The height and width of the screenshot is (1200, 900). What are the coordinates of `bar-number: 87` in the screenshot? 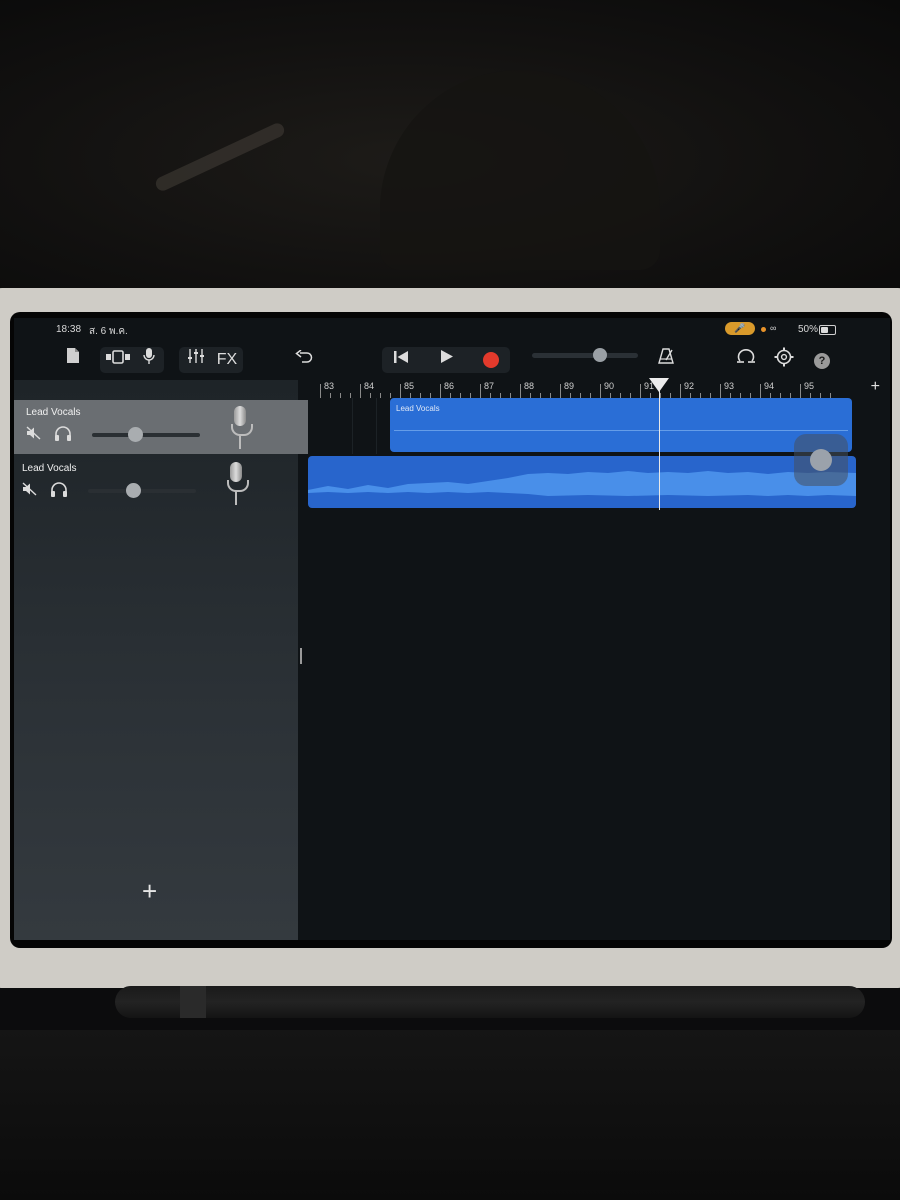 It's located at (489, 386).